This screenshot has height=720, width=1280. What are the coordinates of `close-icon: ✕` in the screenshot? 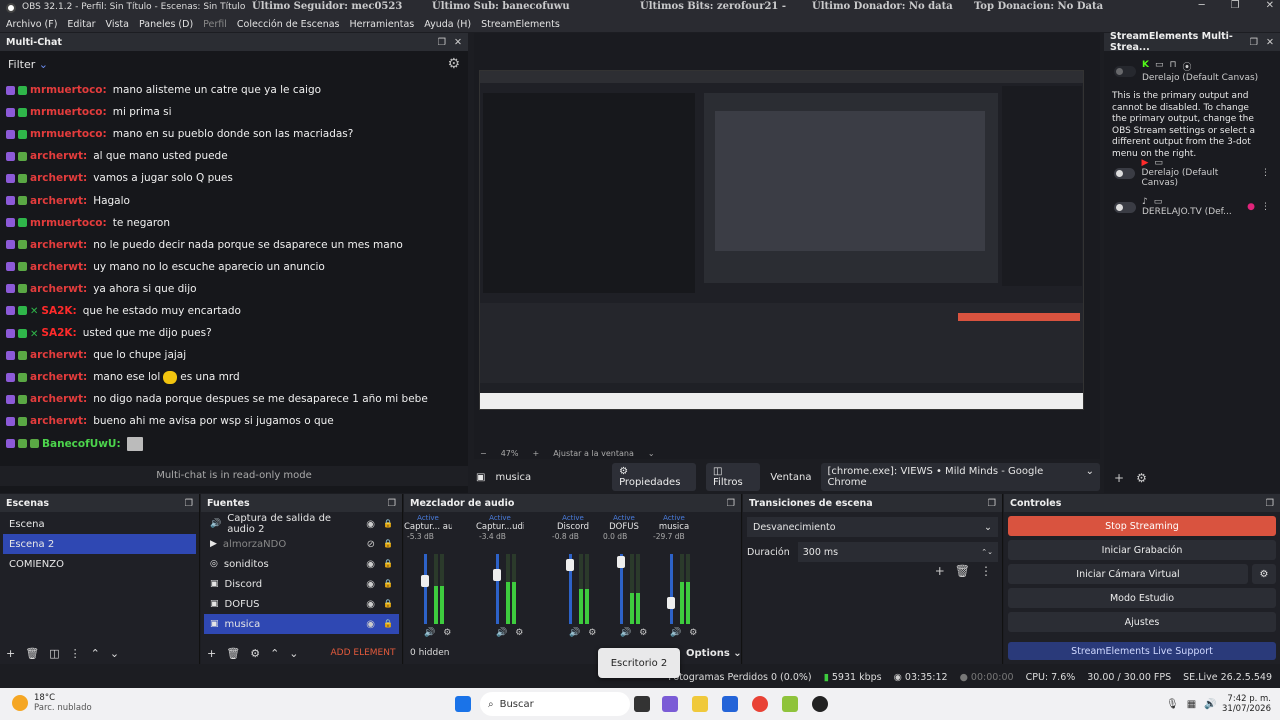 It's located at (1270, 5).